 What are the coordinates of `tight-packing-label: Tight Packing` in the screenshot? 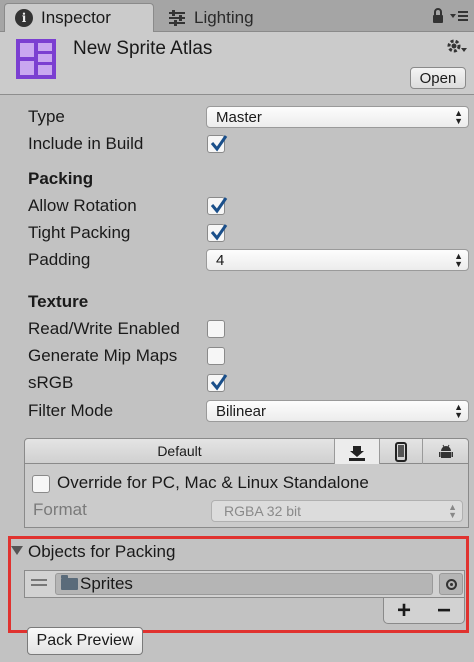 It's located at (79, 232).